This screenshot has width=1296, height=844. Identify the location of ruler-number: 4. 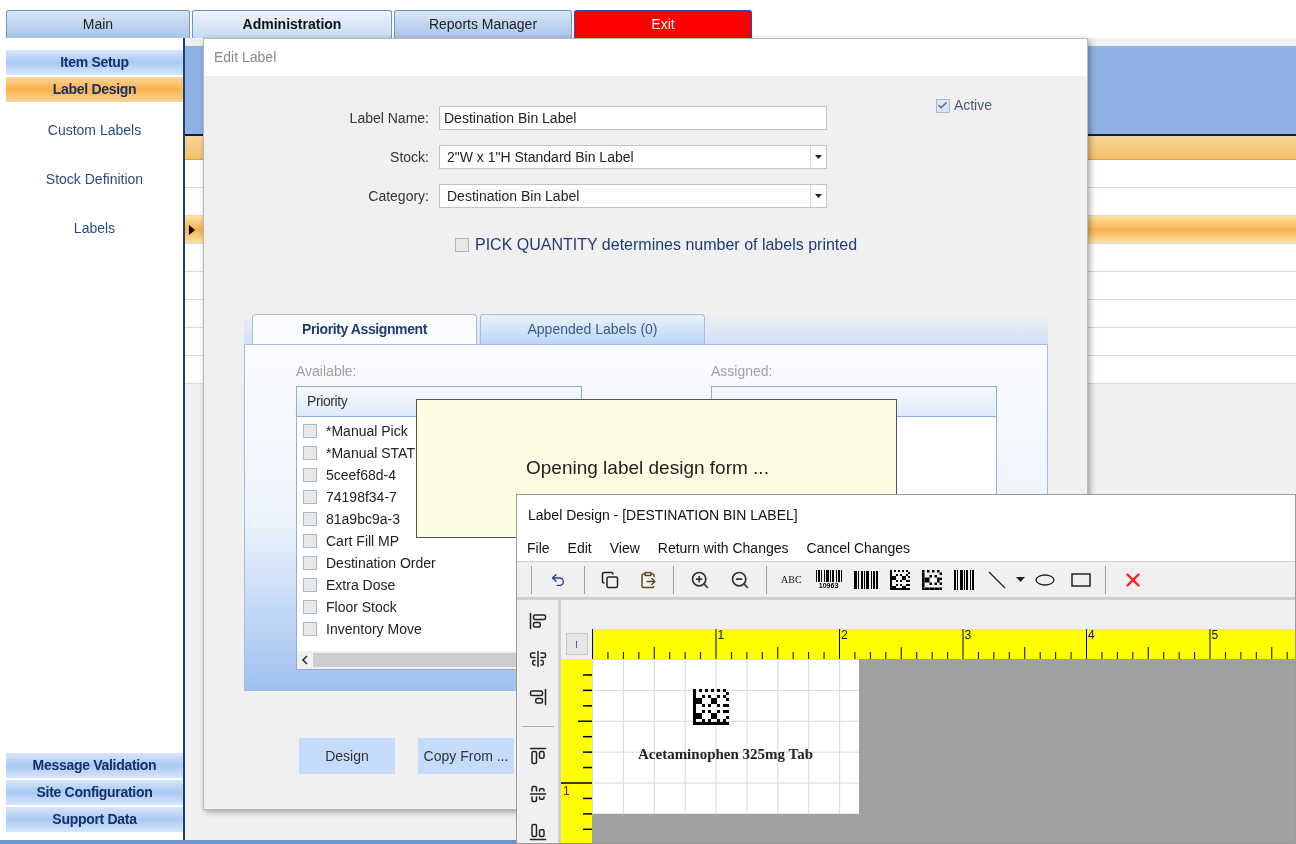
(1091, 635).